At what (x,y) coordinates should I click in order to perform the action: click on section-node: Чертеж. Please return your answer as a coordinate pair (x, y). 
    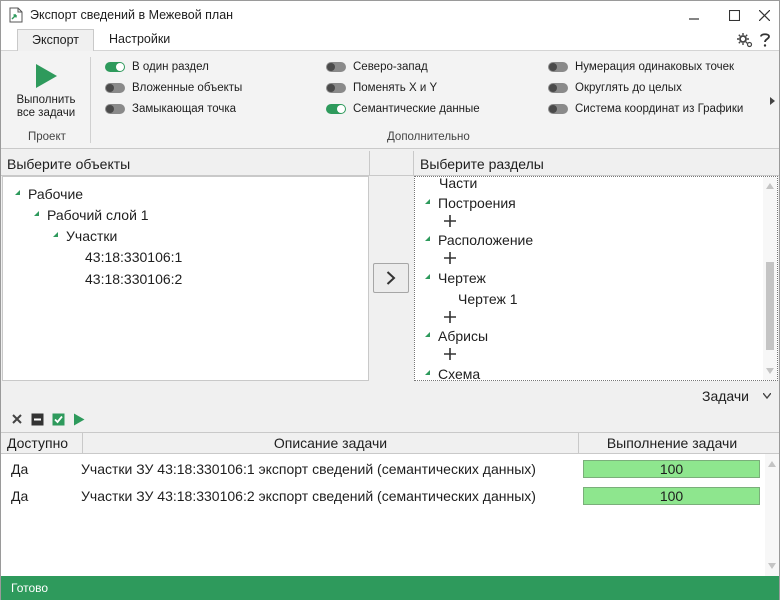
    Looking at the image, I should click on (455, 278).